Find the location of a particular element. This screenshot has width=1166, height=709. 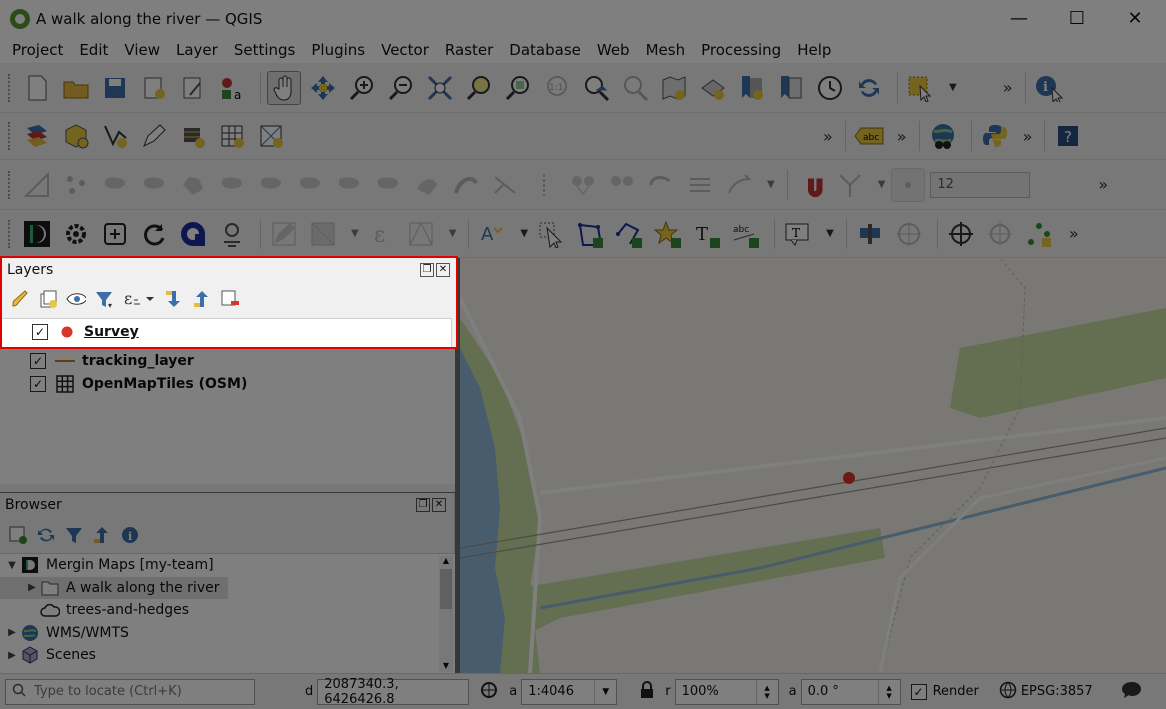

zoom-next-button is located at coordinates (635, 88).